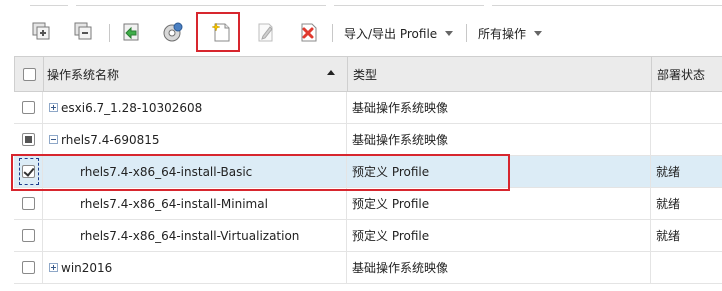 The height and width of the screenshot is (291, 722). I want to click on column-header-name: 操作系统名称, so click(195, 74).